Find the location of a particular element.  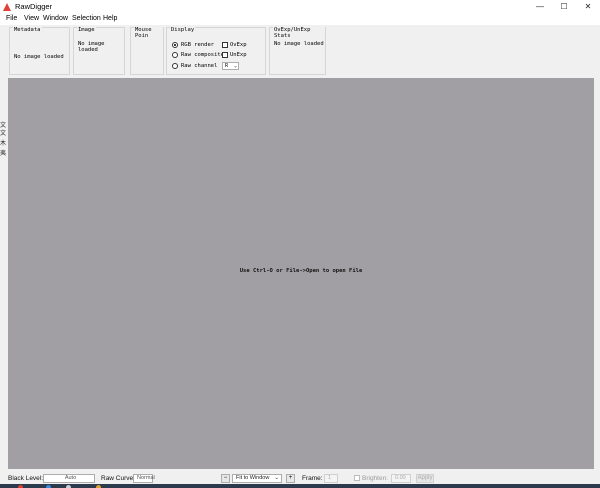

raw-curve-label: Raw Curve: is located at coordinates (118, 478).